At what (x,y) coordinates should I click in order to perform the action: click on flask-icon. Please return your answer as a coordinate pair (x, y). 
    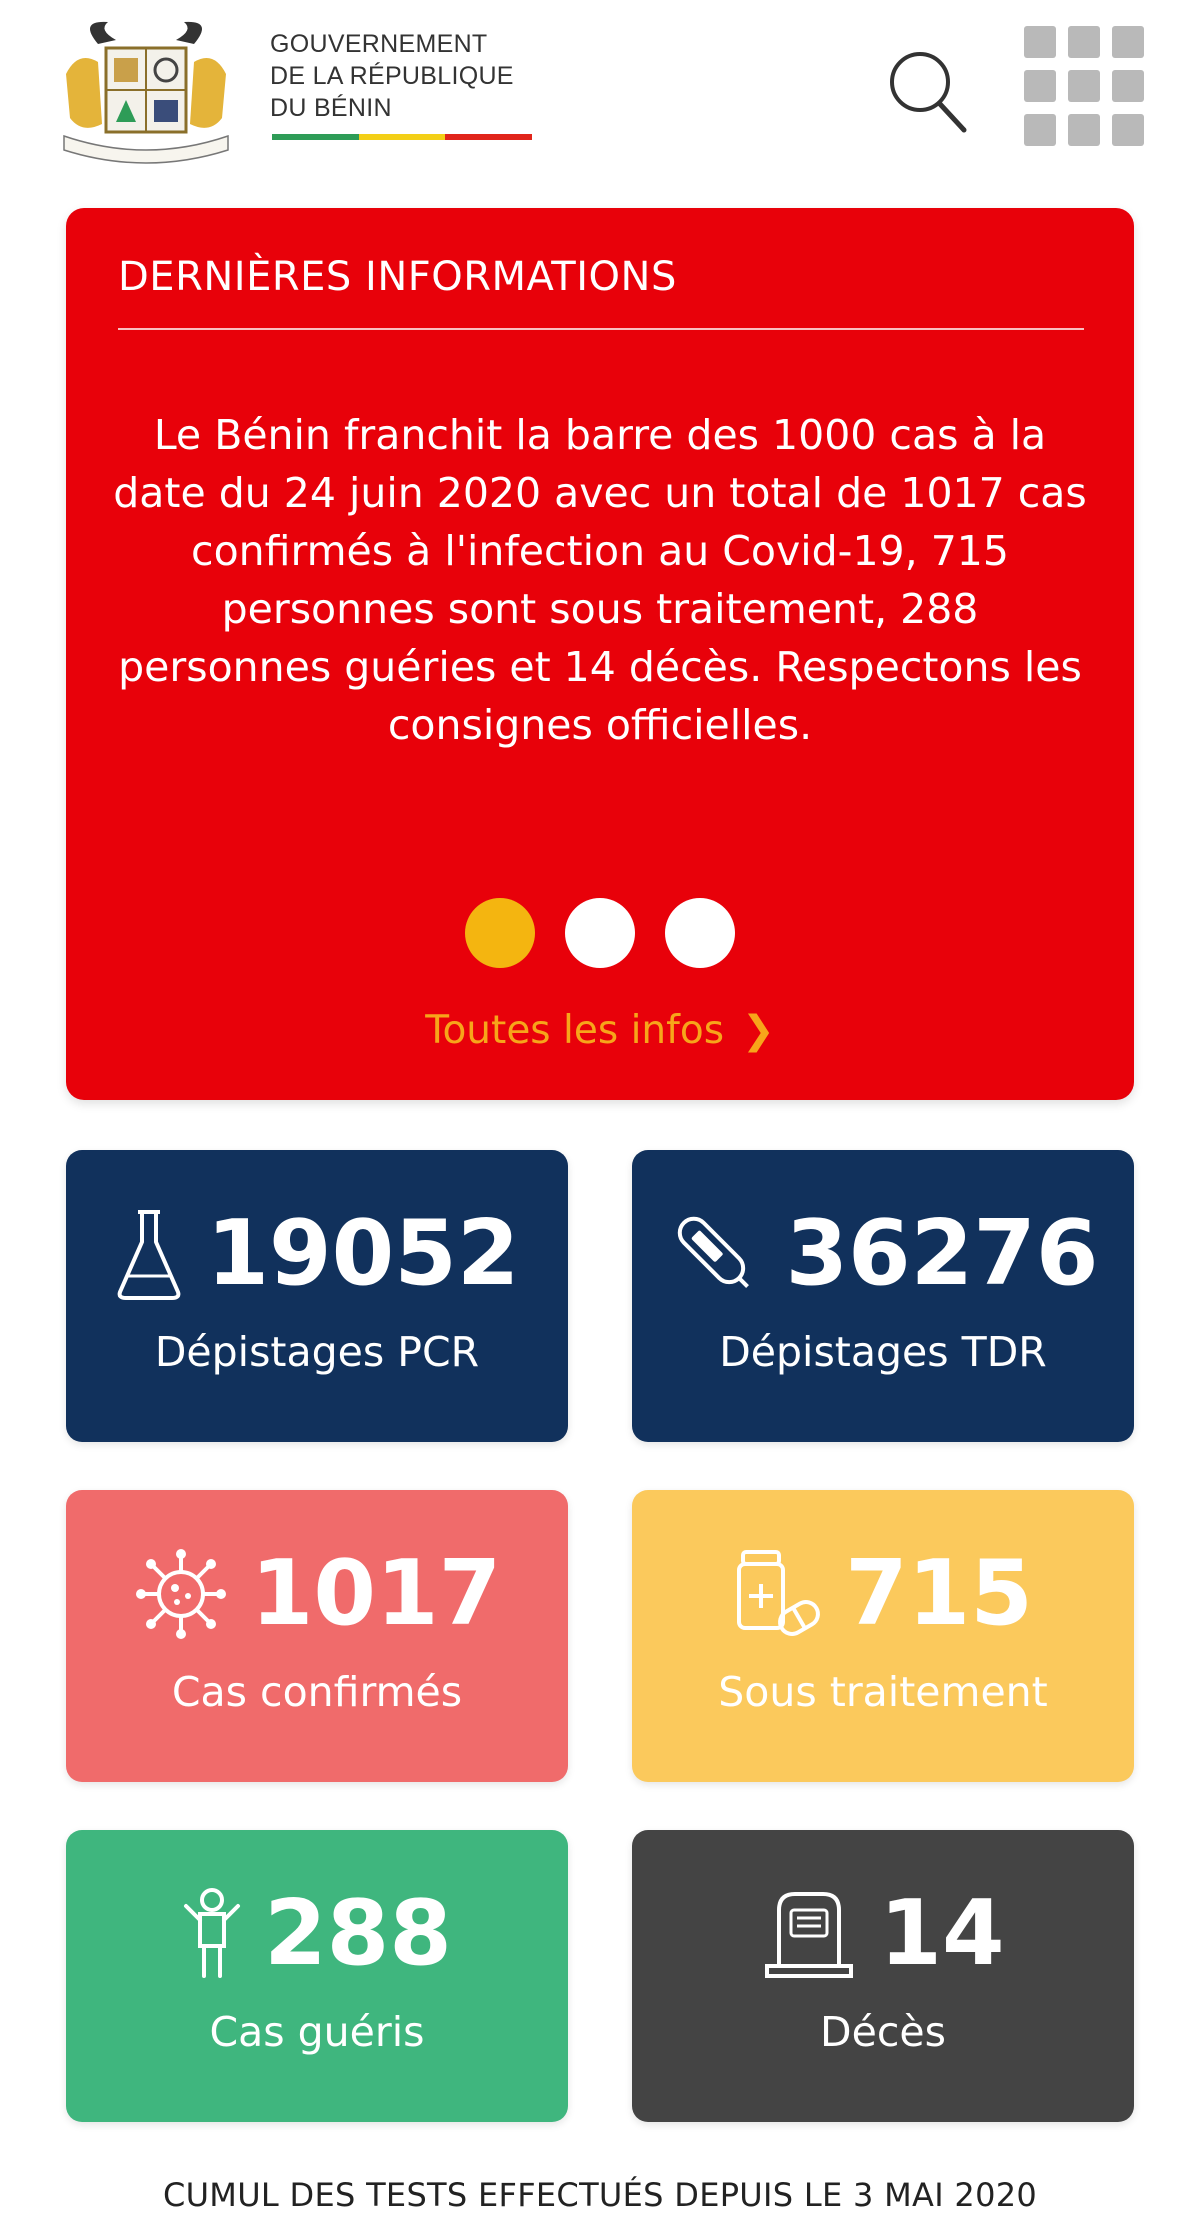
    Looking at the image, I should click on (149, 1255).